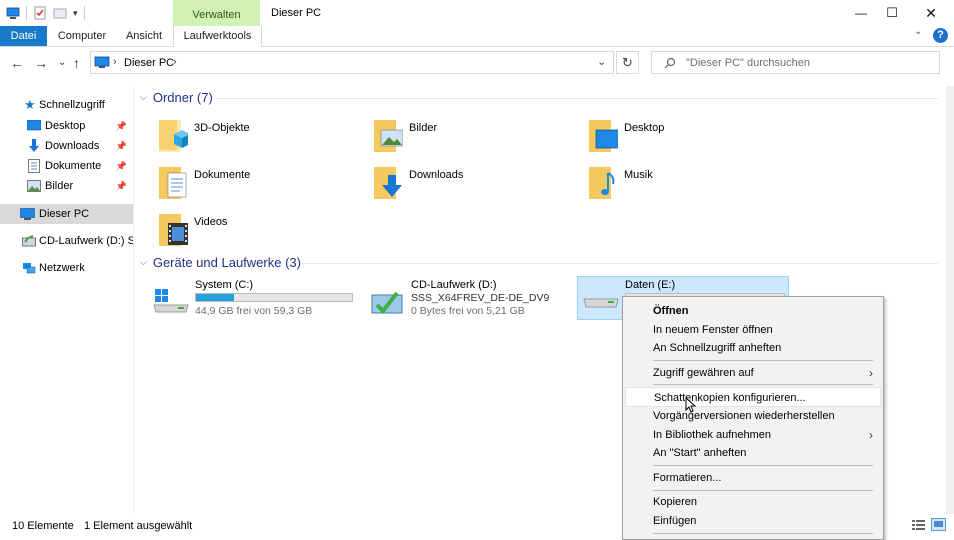 The height and width of the screenshot is (540, 954). Describe the element at coordinates (75, 13) in the screenshot. I see `qat-customize-icon: ▾` at that location.